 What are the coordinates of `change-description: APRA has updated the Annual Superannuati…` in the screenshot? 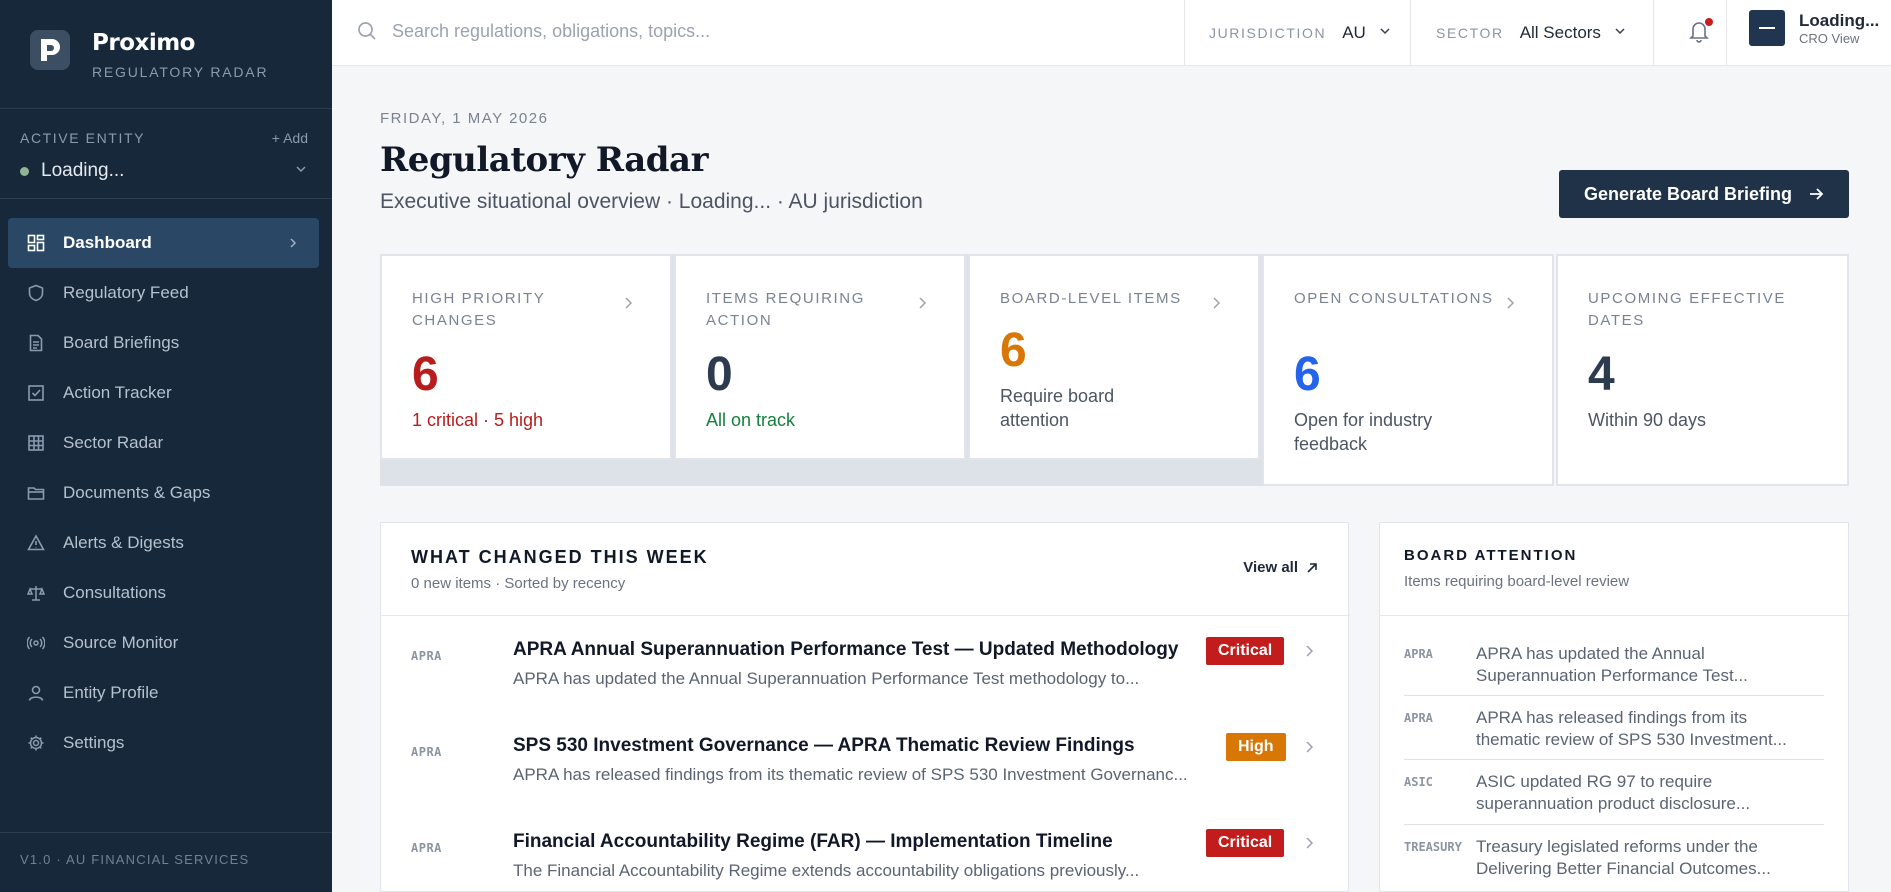 It's located at (826, 678).